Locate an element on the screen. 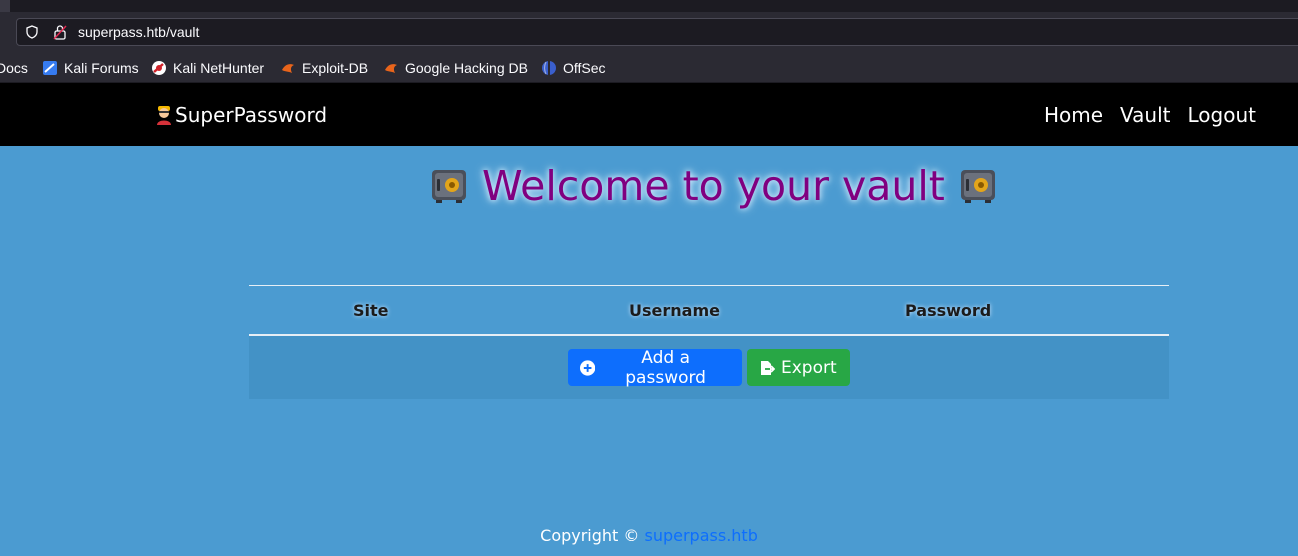 Image resolution: width=1298 pixels, height=556 pixels. brand-name: SuperPassword is located at coordinates (251, 115).